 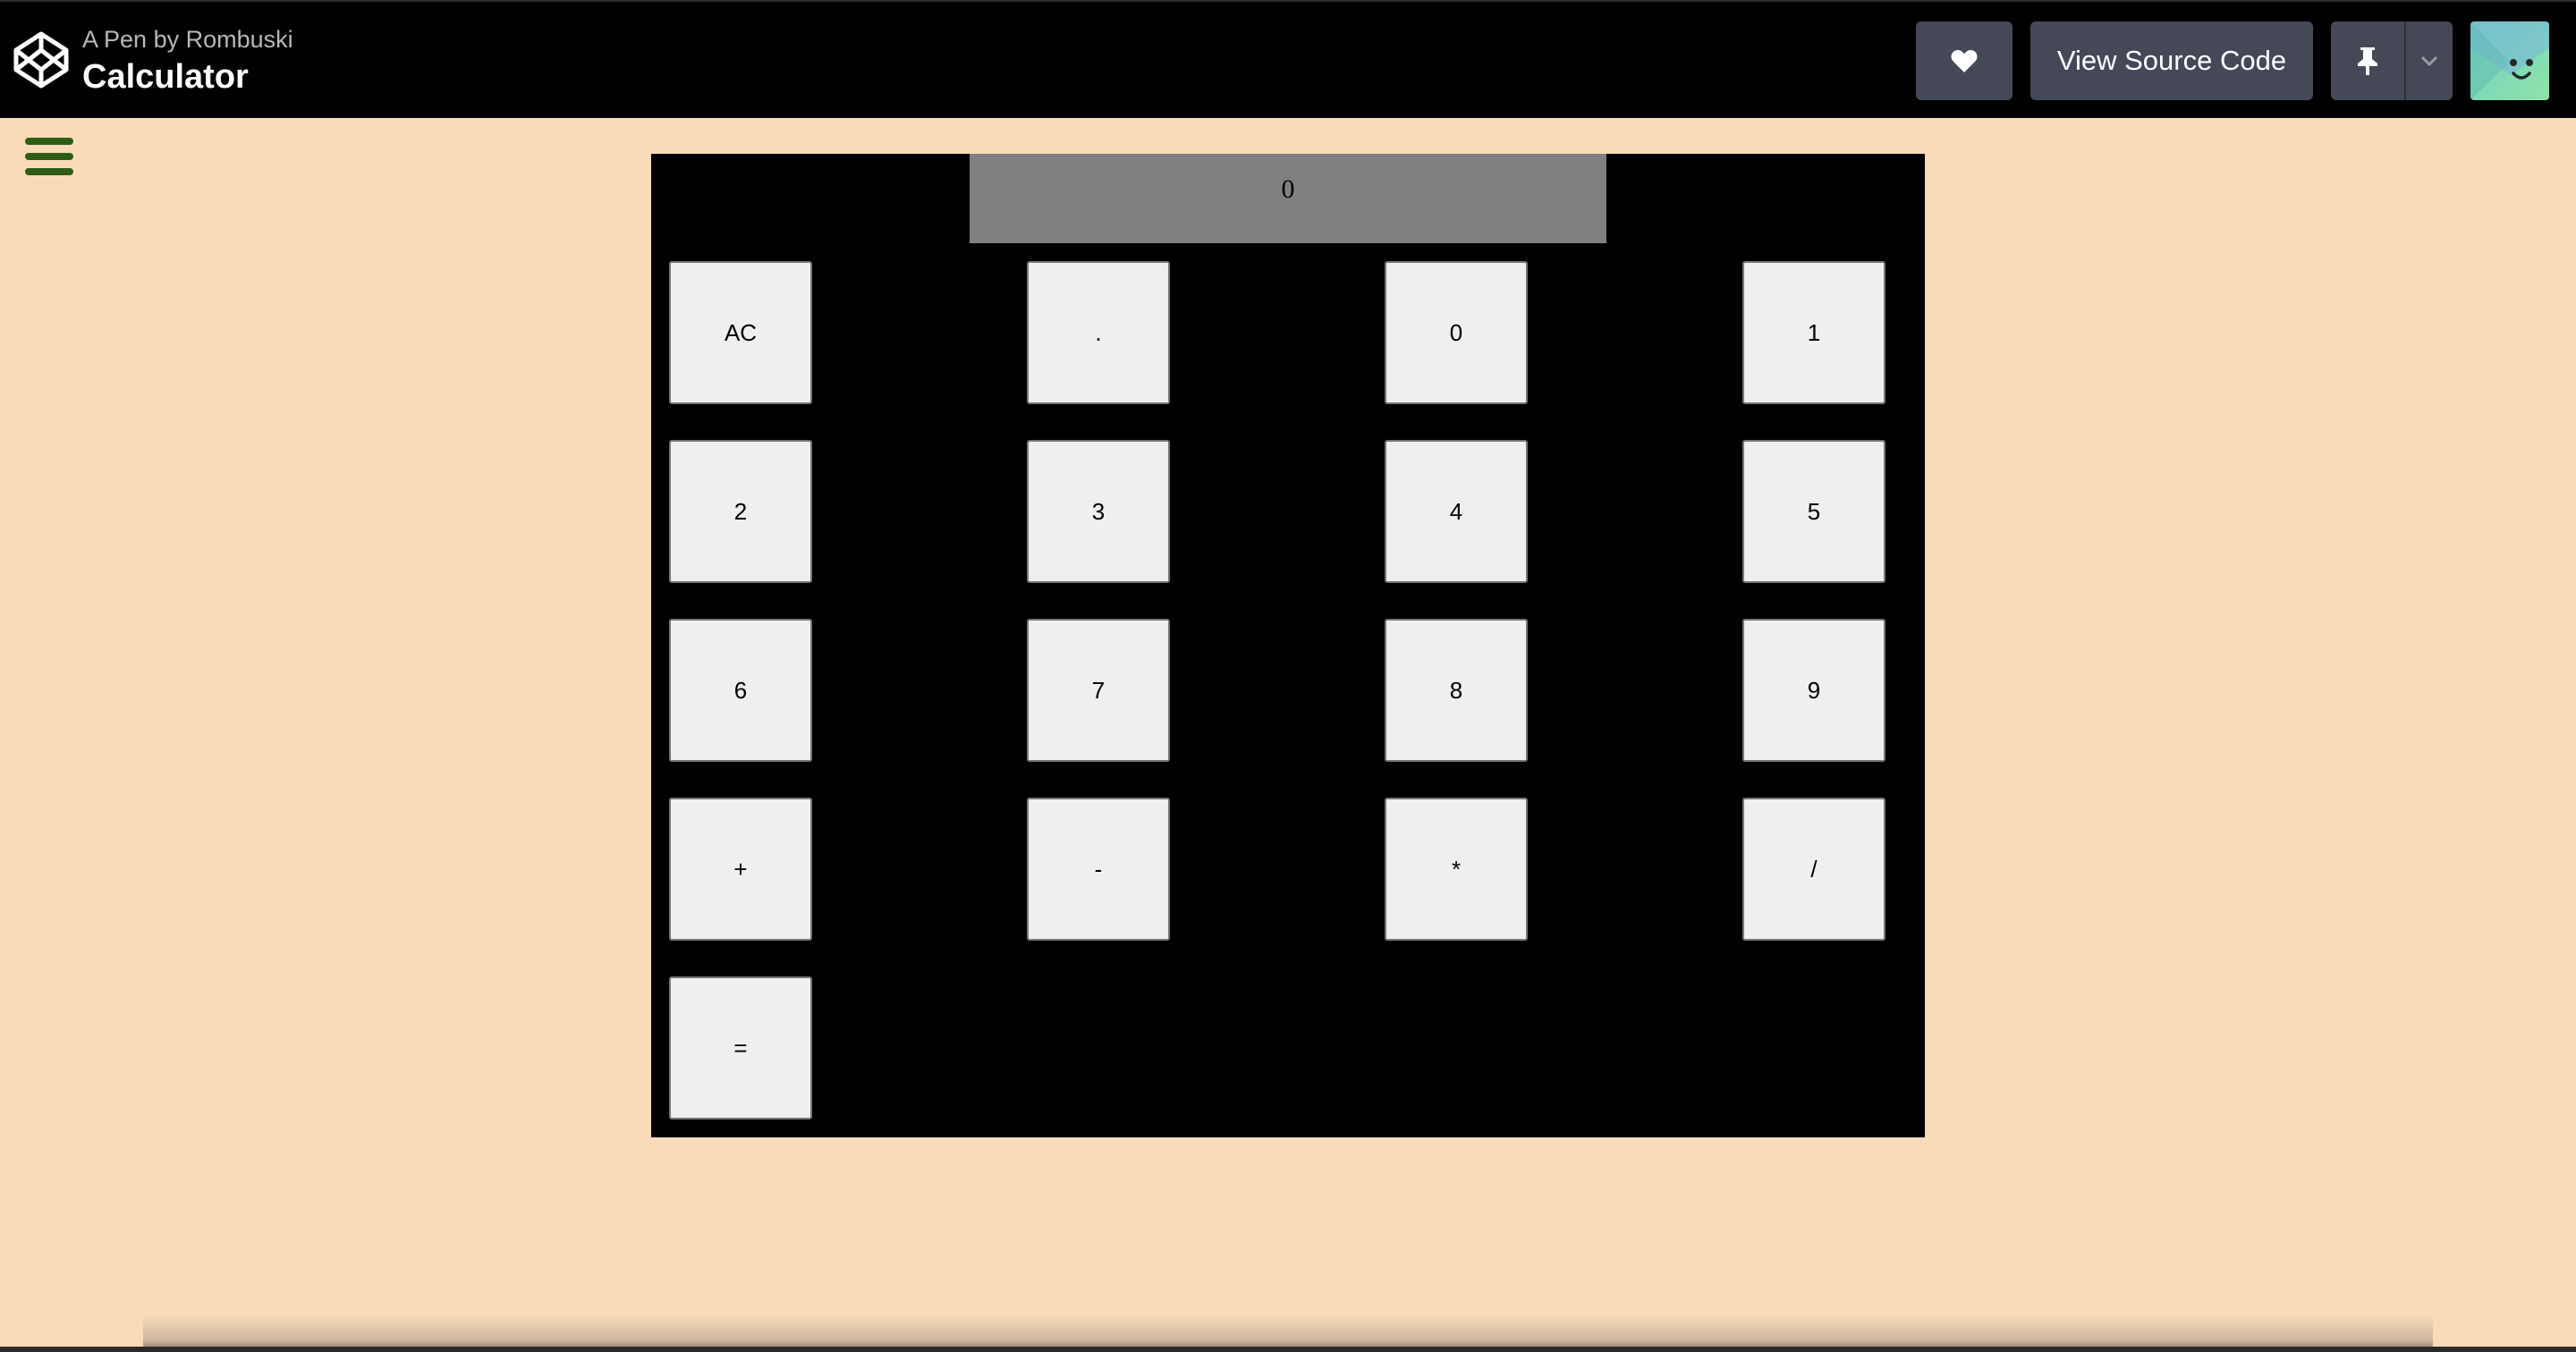 I want to click on pin-icon, so click(x=2367, y=61).